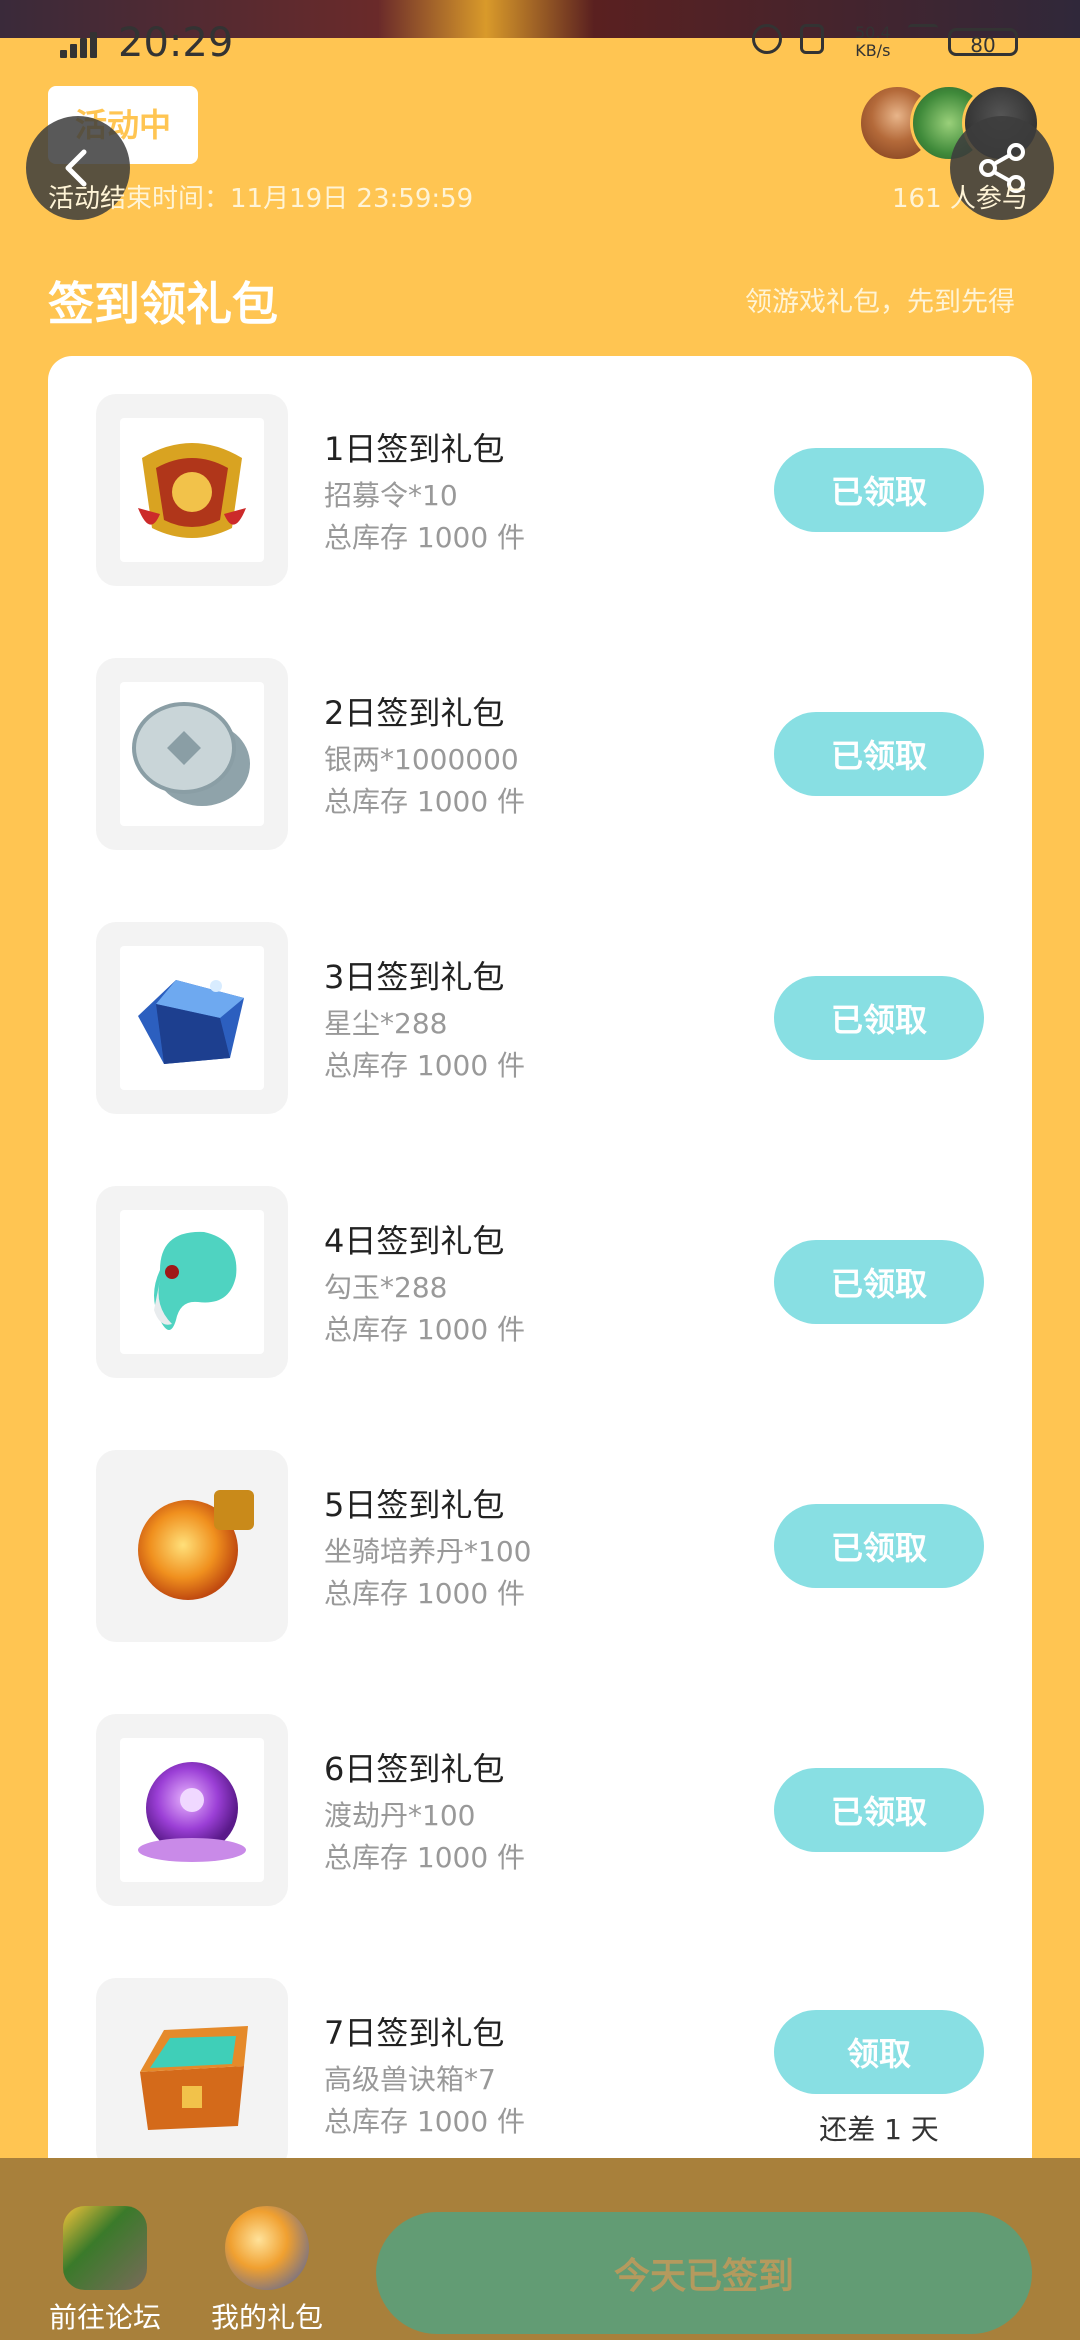  I want to click on gift-name: 3日签到礼包, so click(414, 977).